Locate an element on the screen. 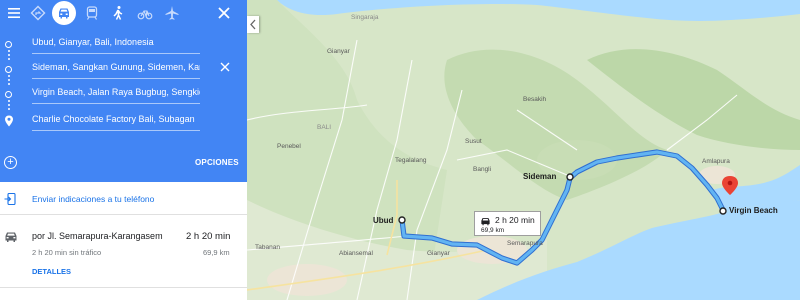 This screenshot has width=800, height=300. mode-recommended is located at coordinates (38, 13).